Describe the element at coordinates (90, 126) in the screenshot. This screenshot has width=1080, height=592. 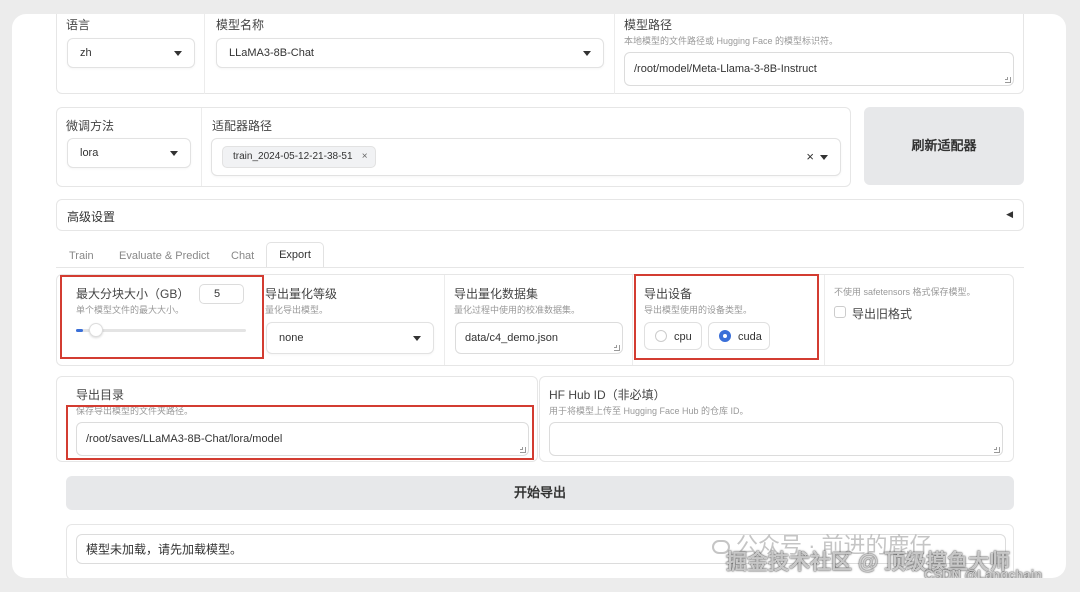
I see `finetune-method-label: 微调方法` at that location.